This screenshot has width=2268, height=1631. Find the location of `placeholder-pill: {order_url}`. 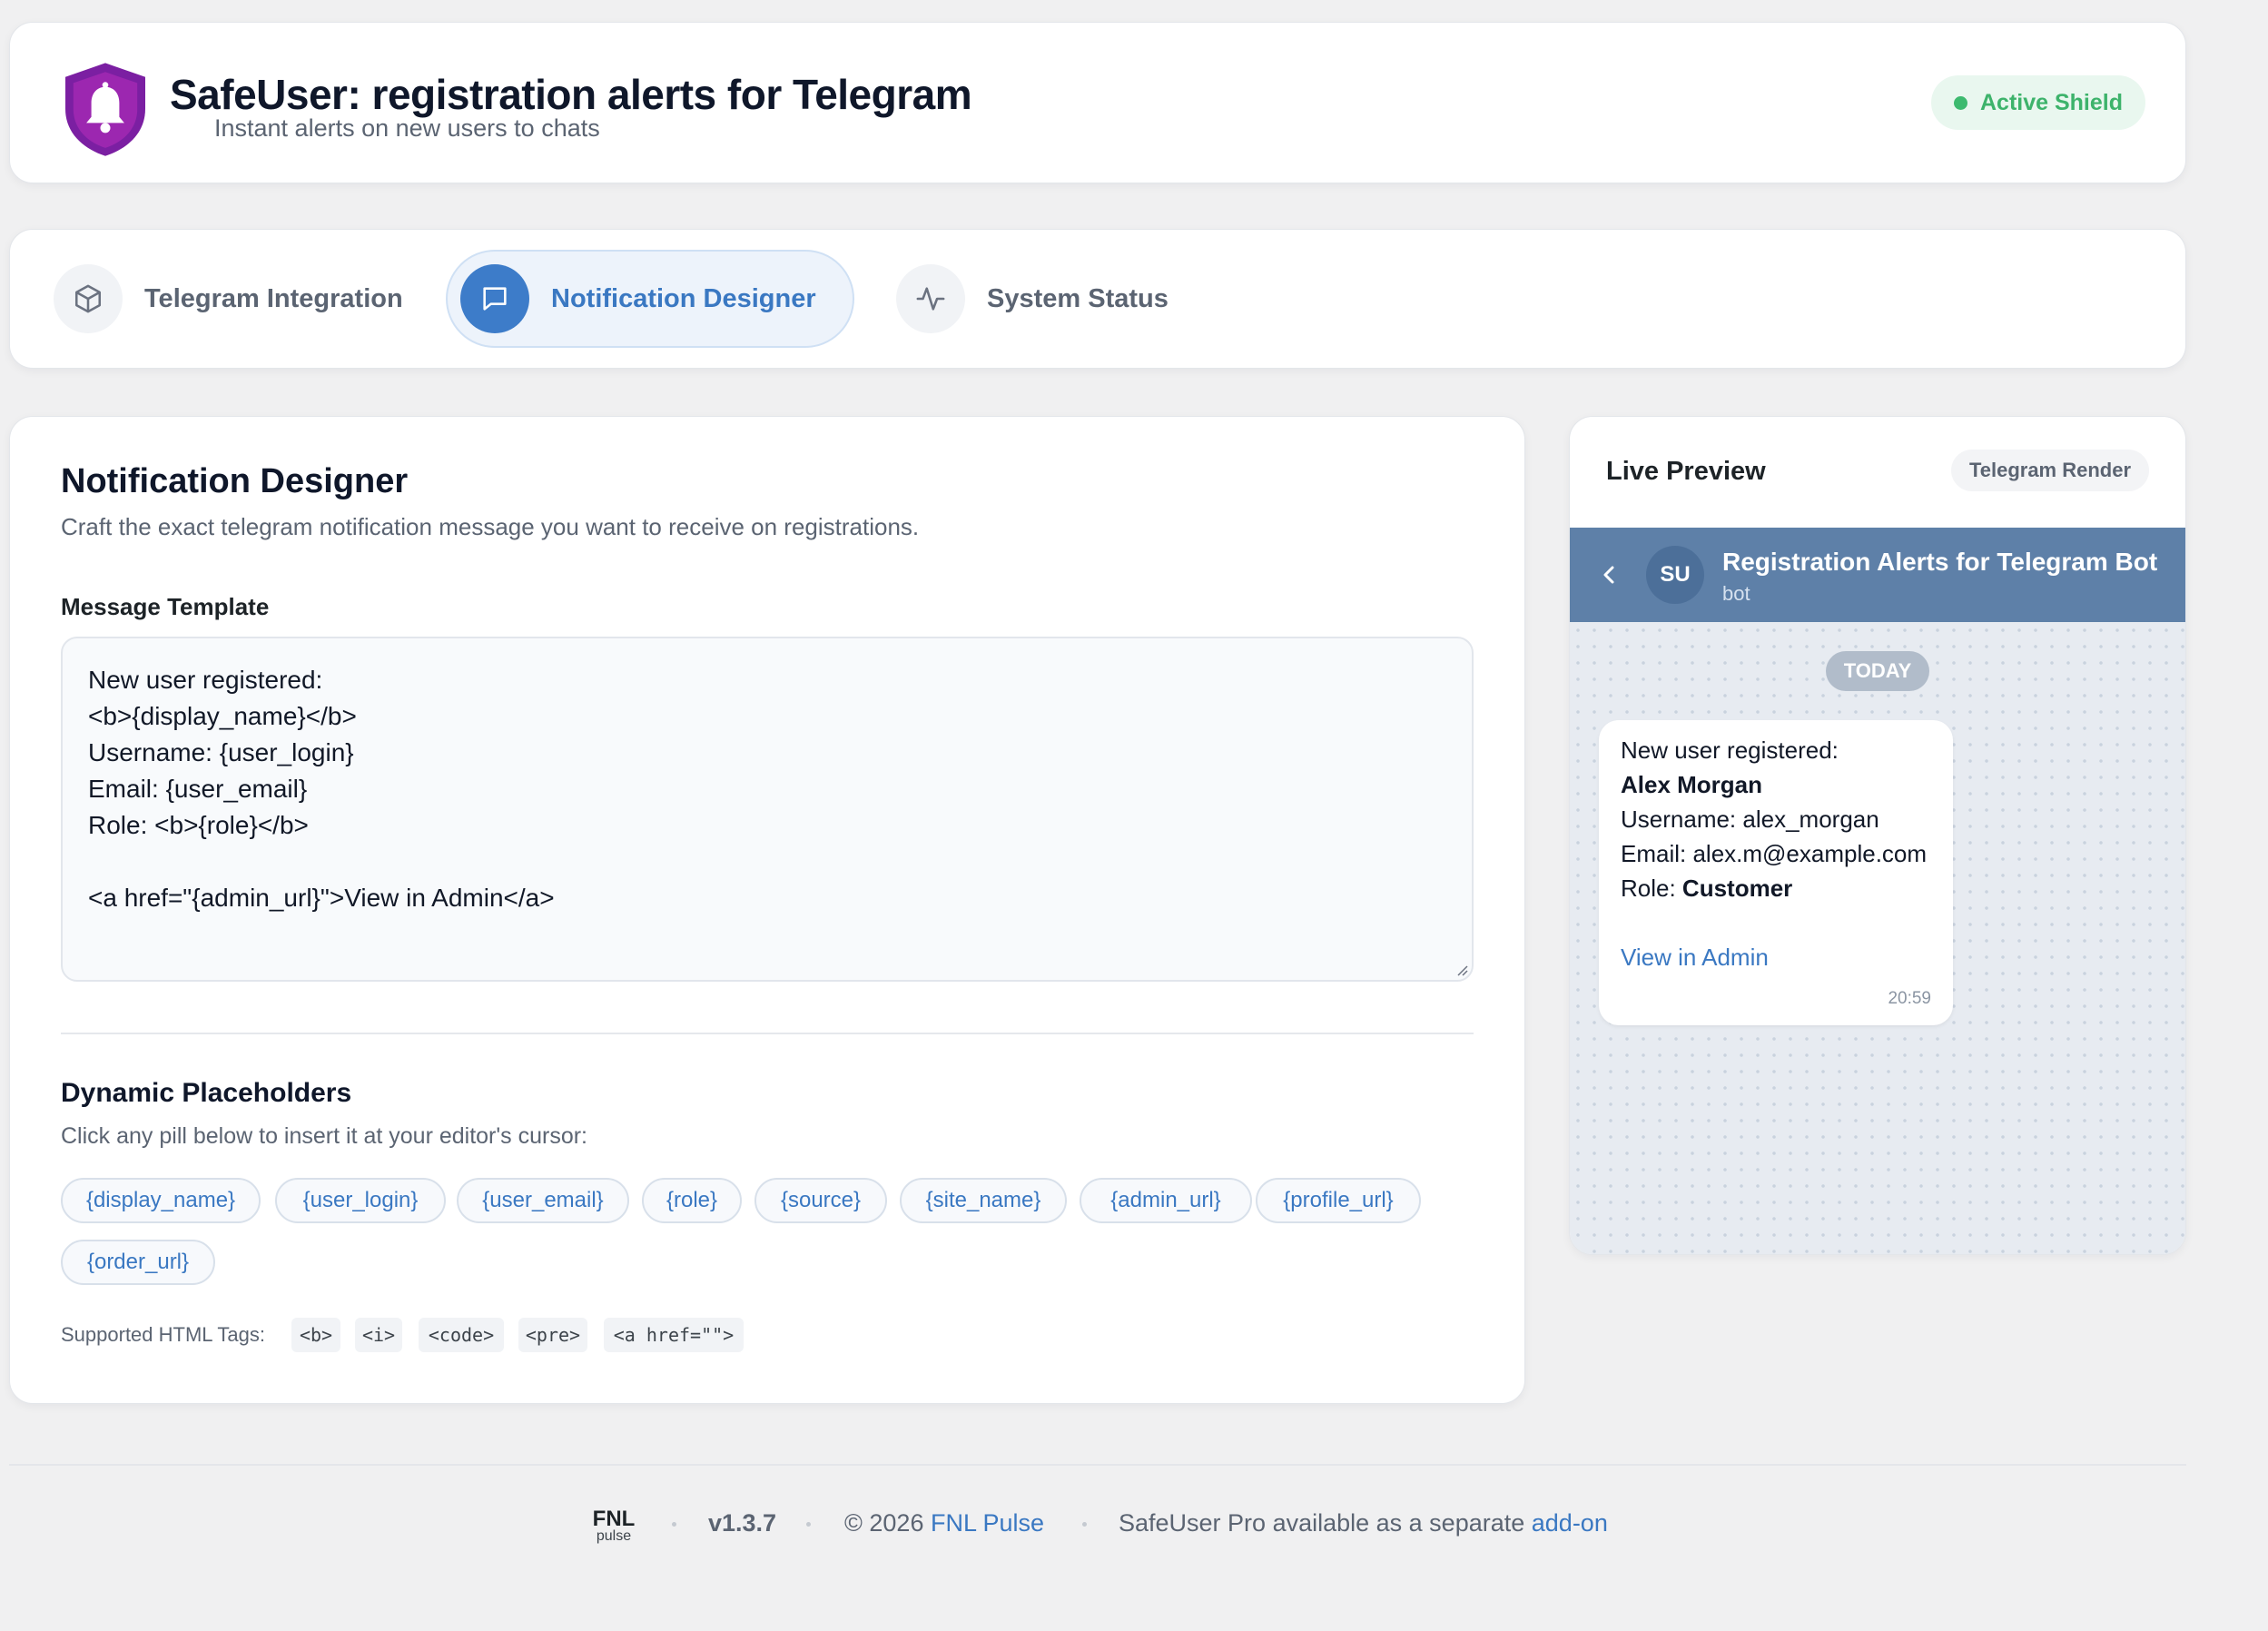

placeholder-pill: {order_url} is located at coordinates (138, 1262).